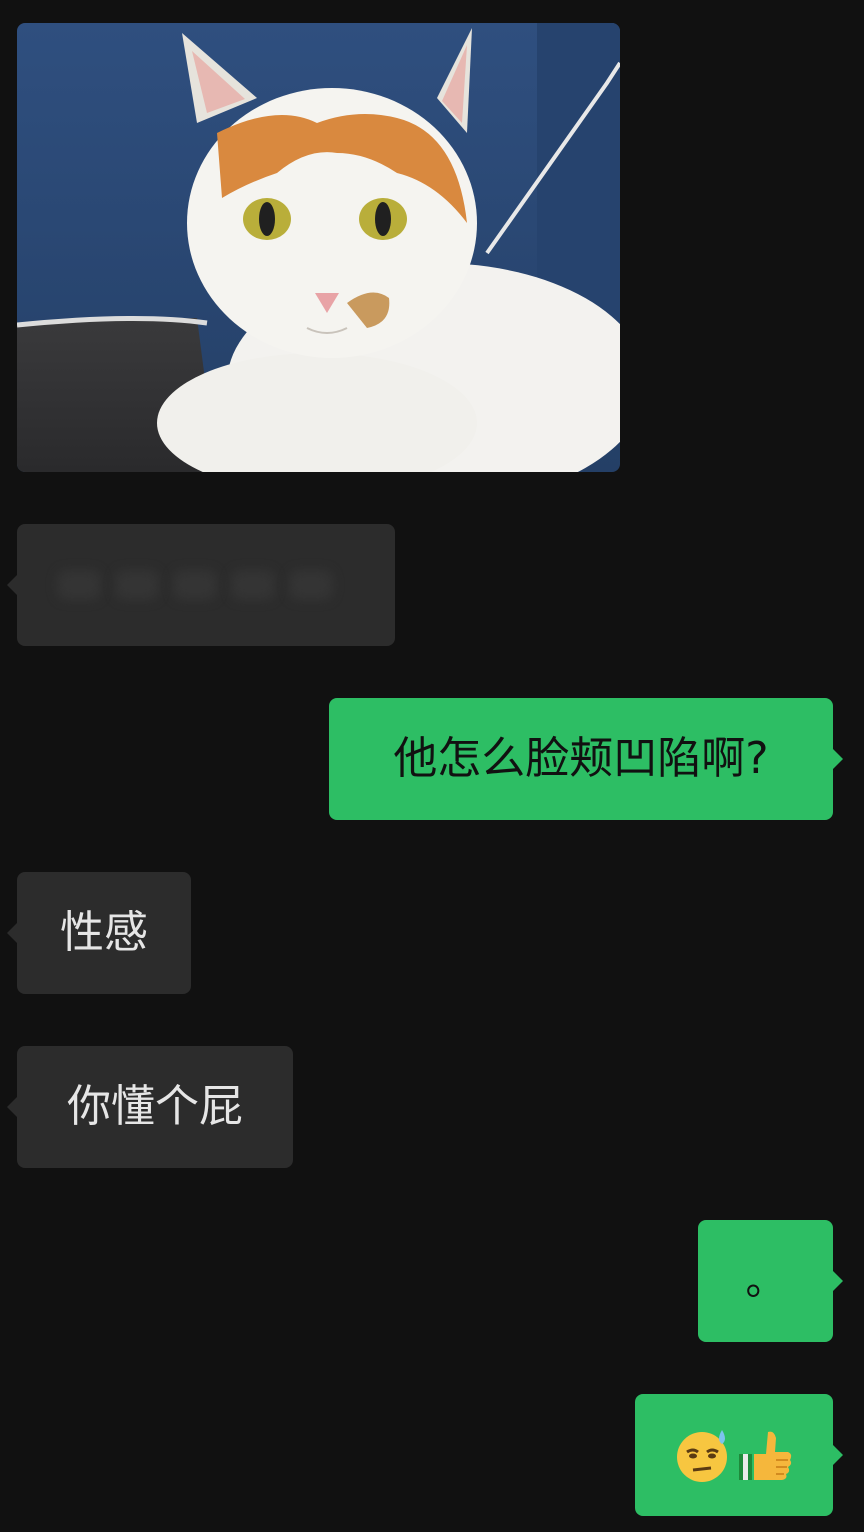  I want to click on thumbs-up-icon, so click(765, 1455).